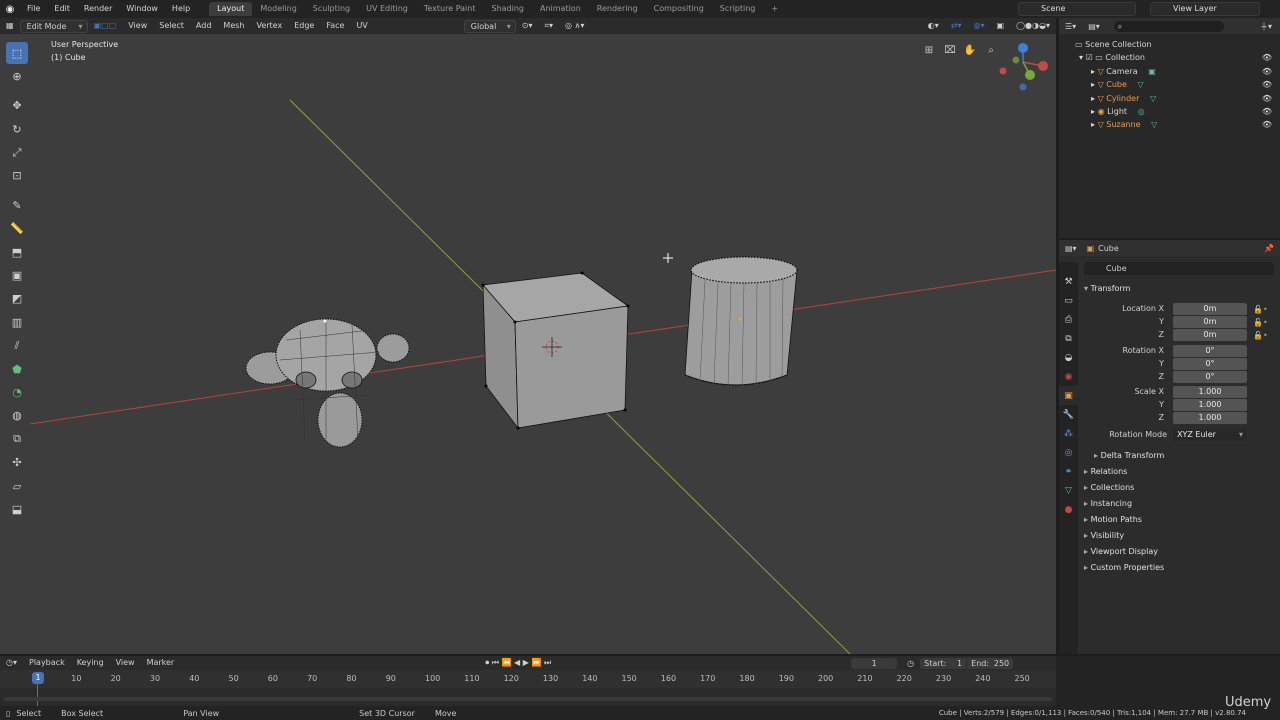  Describe the element at coordinates (507, 9) in the screenshot. I see `tab-shading: Shading` at that location.